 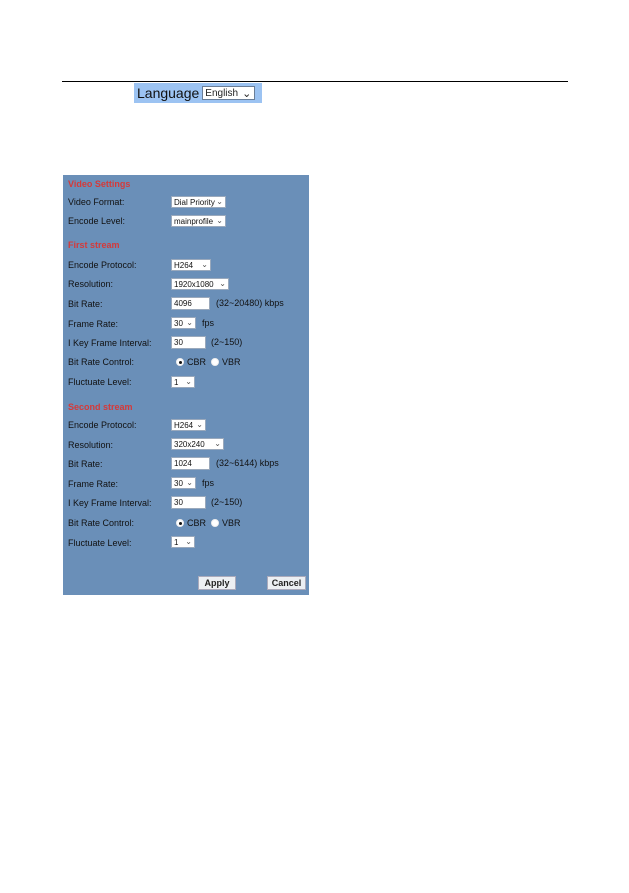 I want to click on second-ikey-label: I Key Frame Interval:, so click(x=110, y=503).